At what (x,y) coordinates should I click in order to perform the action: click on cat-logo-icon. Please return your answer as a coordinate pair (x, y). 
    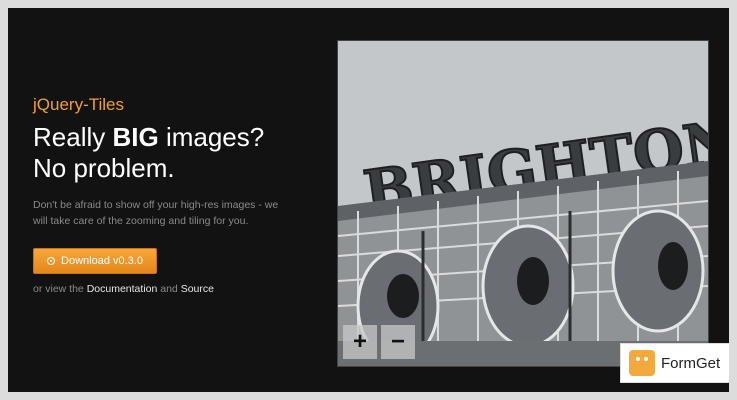
    Looking at the image, I should click on (642, 363).